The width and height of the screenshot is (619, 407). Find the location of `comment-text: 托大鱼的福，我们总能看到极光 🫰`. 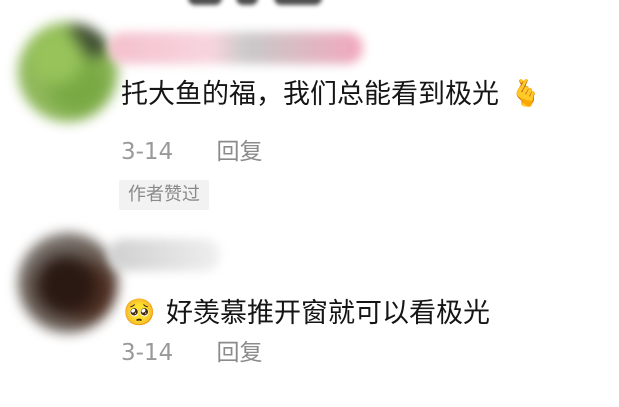

comment-text: 托大鱼的福，我们总能看到极光 🫰 is located at coordinates (332, 95).